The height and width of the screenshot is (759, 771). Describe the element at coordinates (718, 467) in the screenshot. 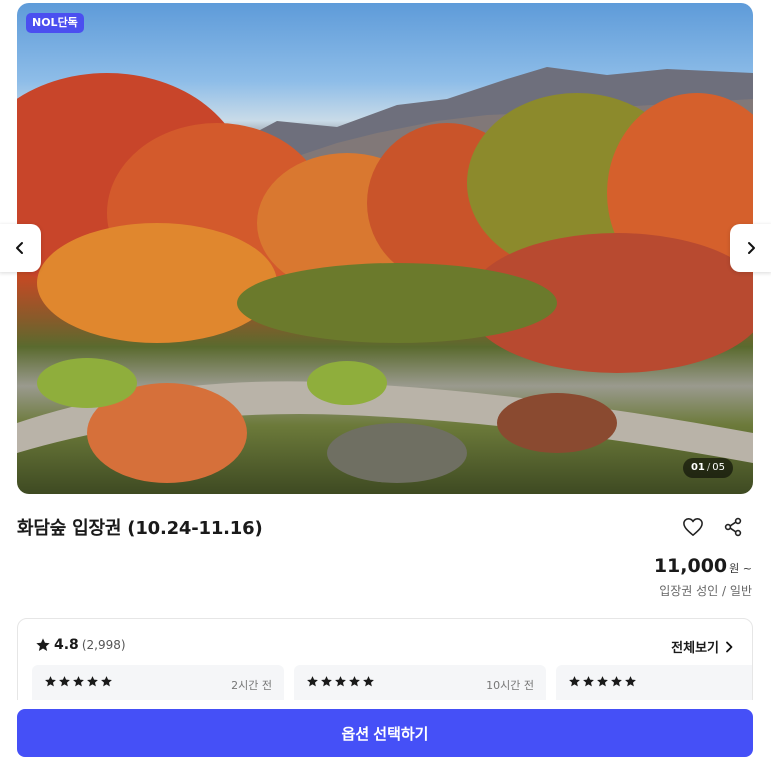

I see `counter-total: 05` at that location.